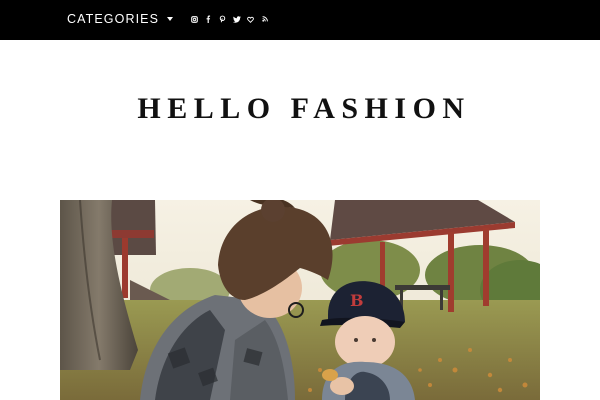 The image size is (600, 400). What do you see at coordinates (208, 19) in the screenshot?
I see `facebook-icon` at bounding box center [208, 19].